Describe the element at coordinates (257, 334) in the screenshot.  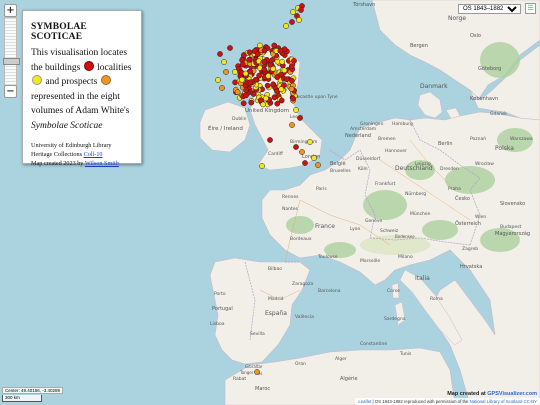
I see `map-label: Sevilla` at that location.